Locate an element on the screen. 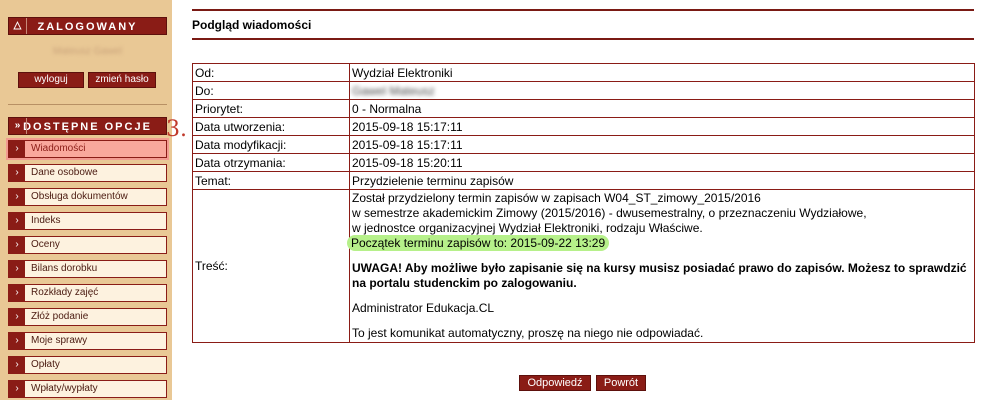 This screenshot has height=400, width=986. table-row: Data otrzymania: 2015-09-18 15:20:11 is located at coordinates (583, 162).